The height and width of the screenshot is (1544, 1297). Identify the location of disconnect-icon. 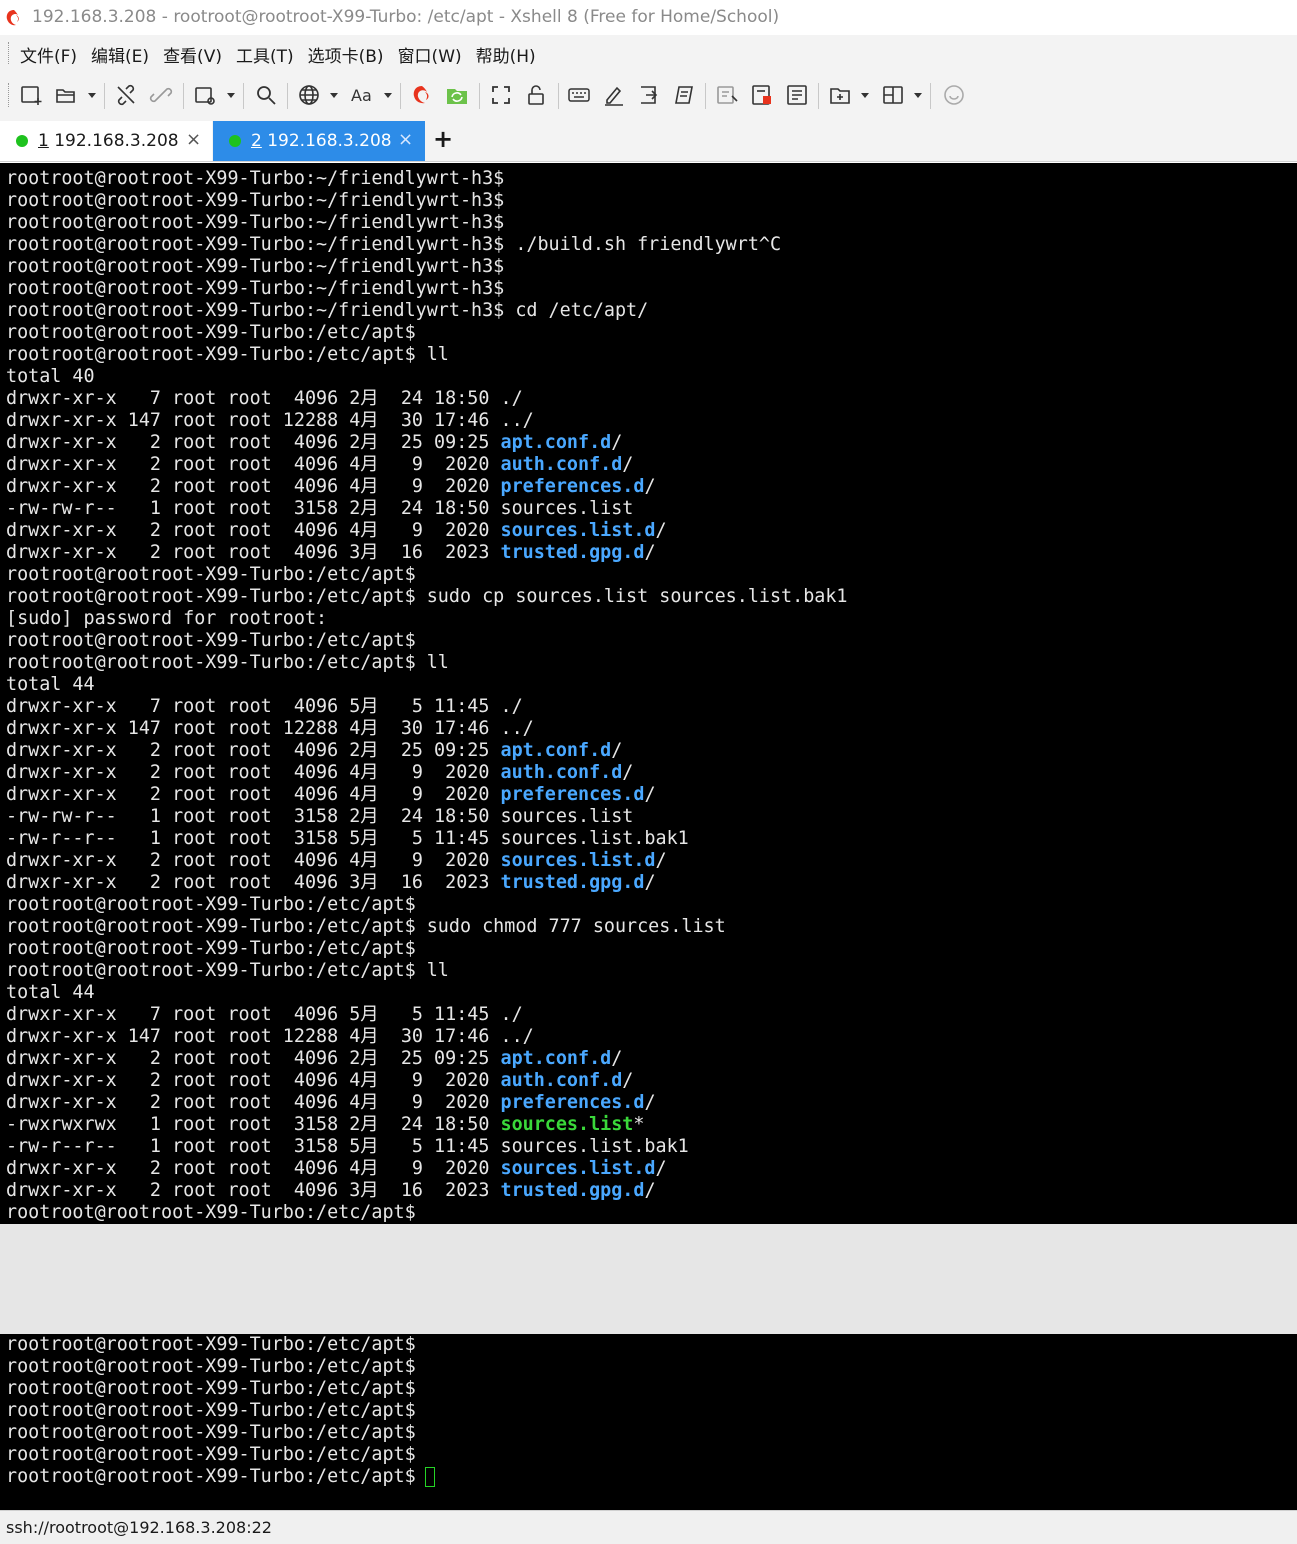
(126, 95).